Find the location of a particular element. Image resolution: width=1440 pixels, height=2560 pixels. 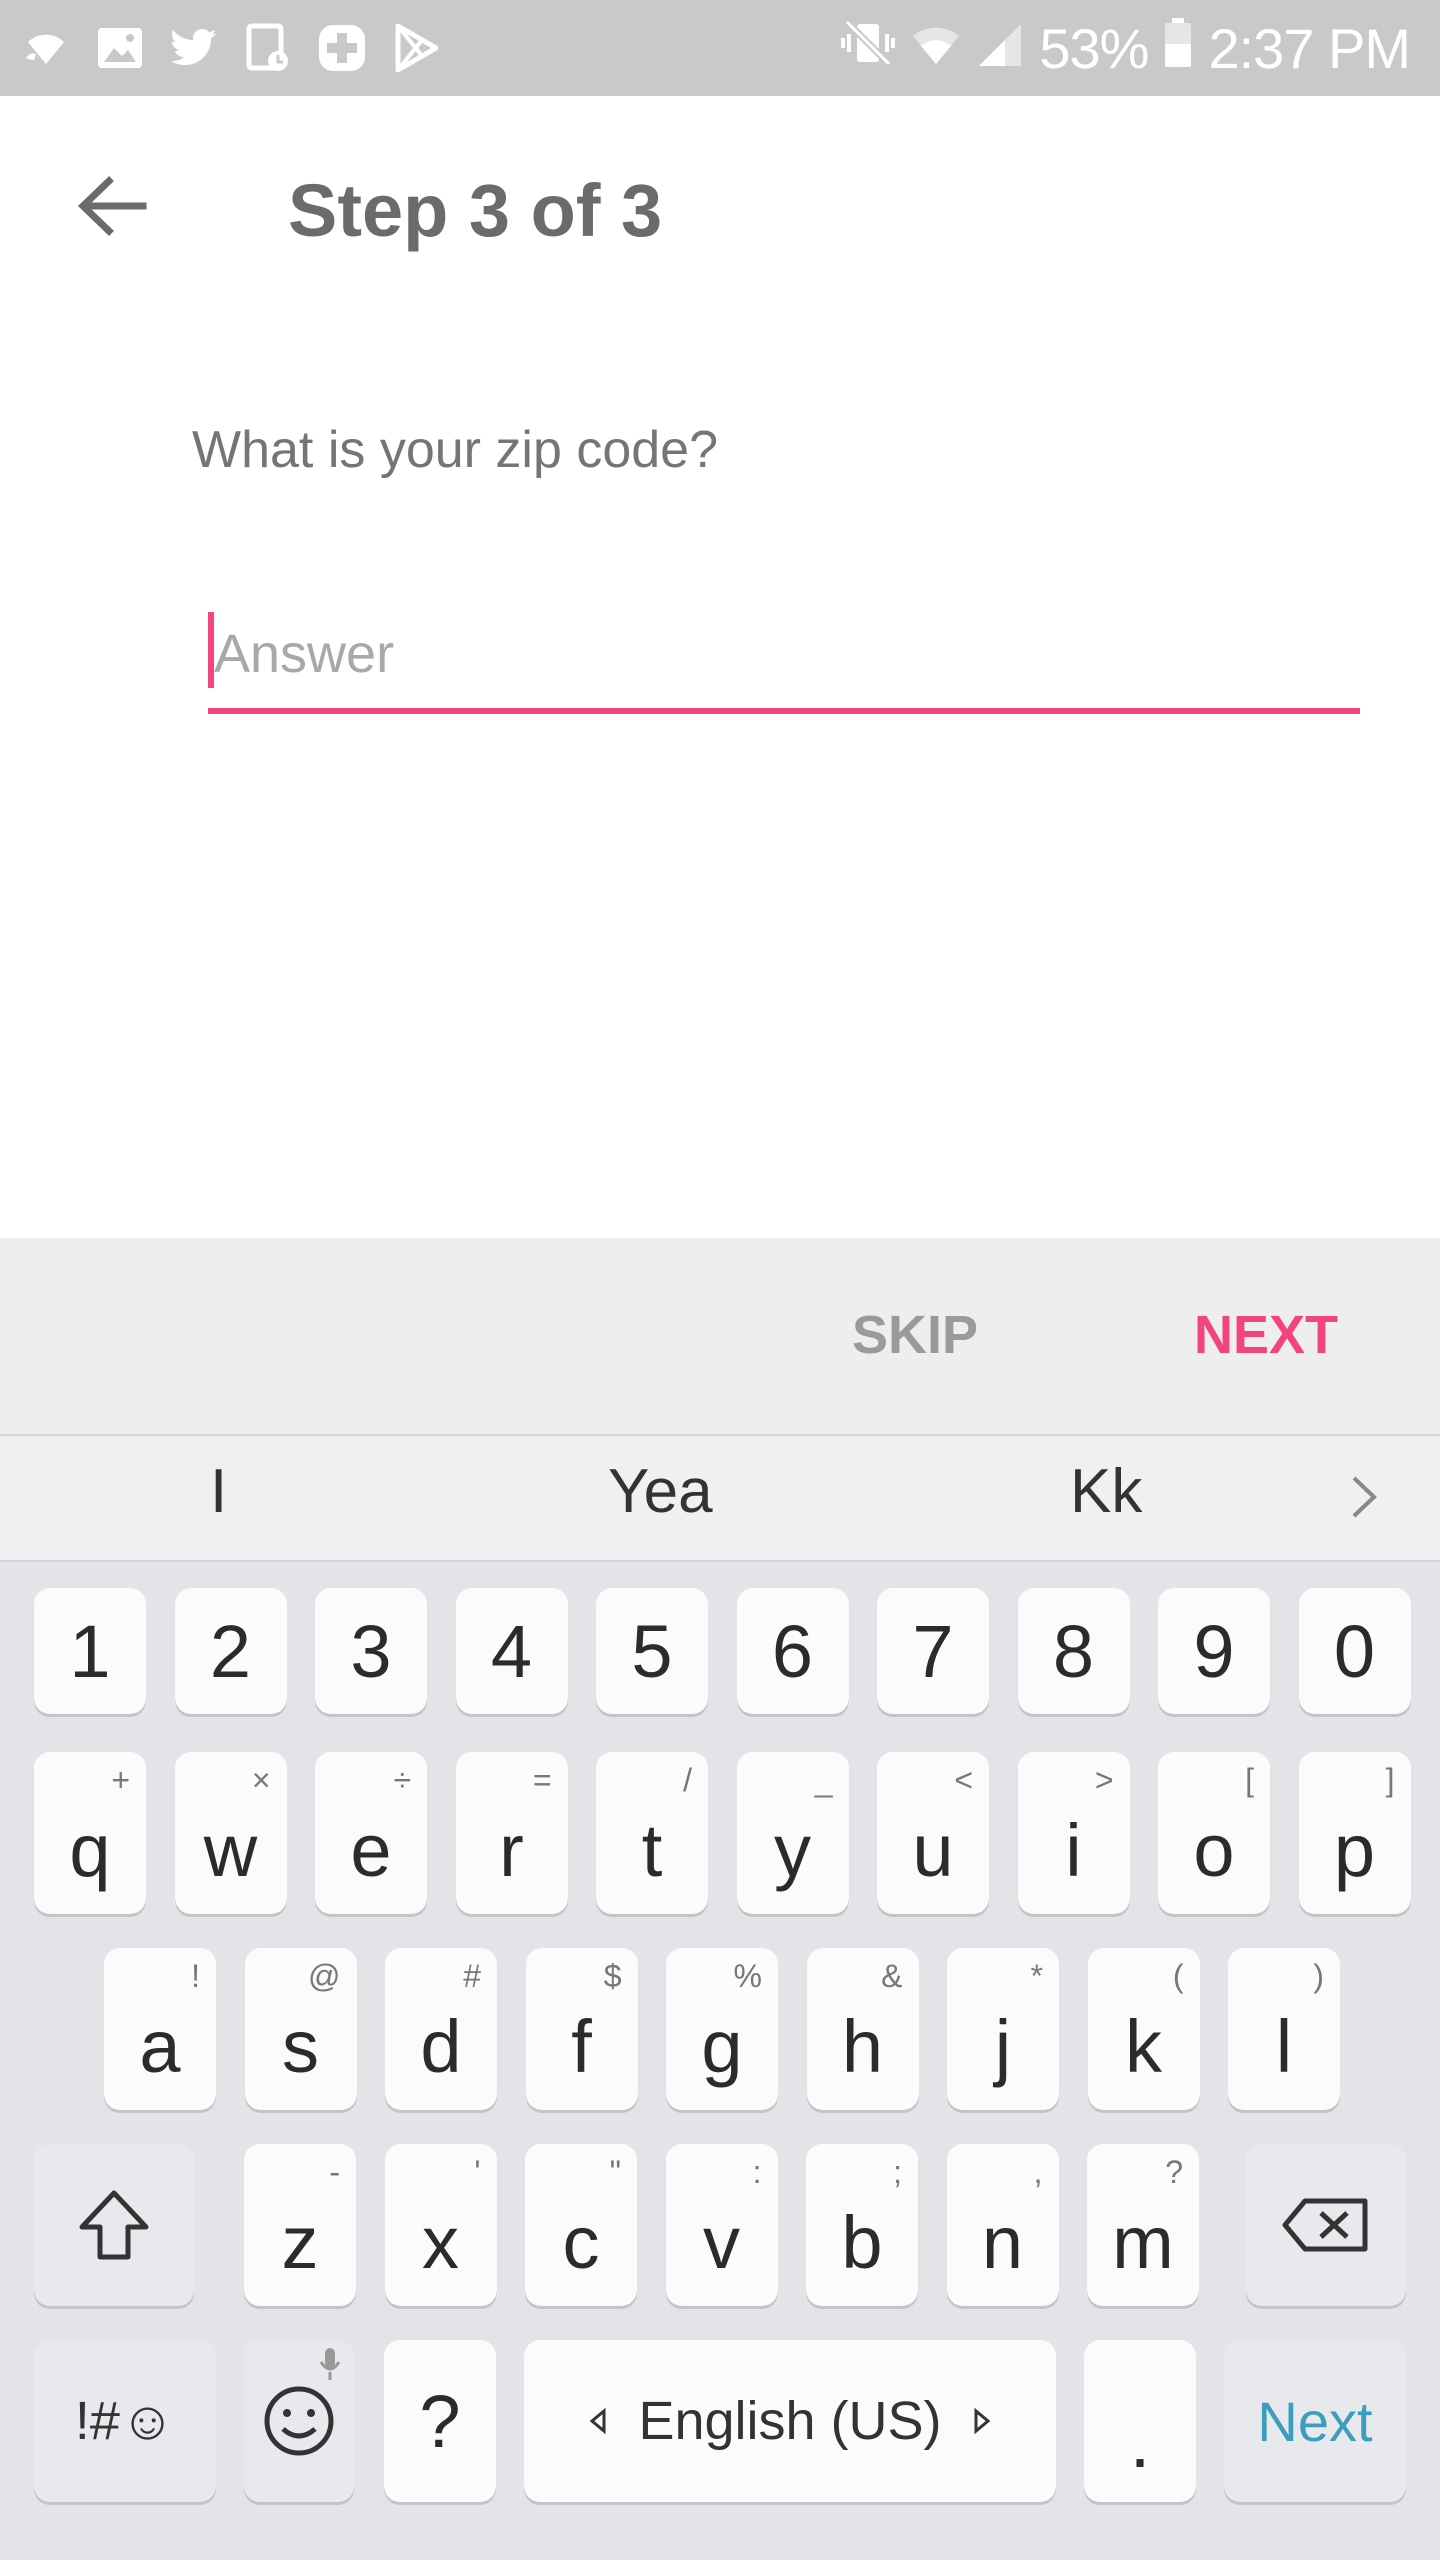

key-j: j * is located at coordinates (1003, 2029).